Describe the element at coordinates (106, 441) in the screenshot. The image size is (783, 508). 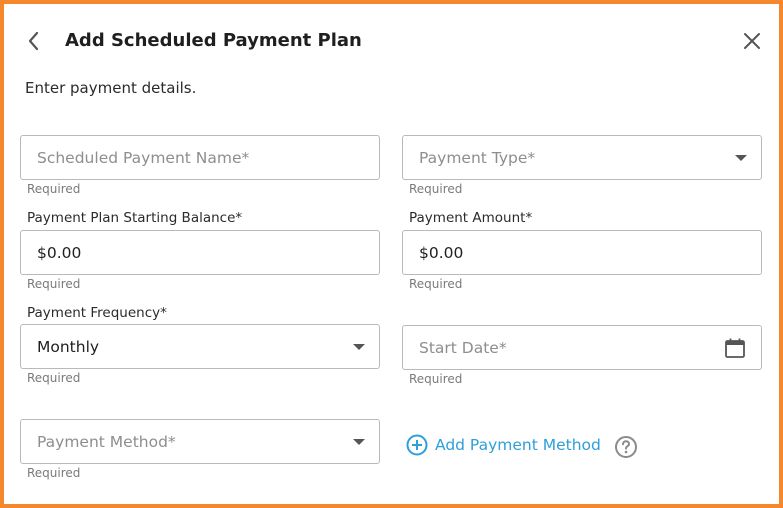
I see `payment-method-placeholder: Payment Method*` at that location.